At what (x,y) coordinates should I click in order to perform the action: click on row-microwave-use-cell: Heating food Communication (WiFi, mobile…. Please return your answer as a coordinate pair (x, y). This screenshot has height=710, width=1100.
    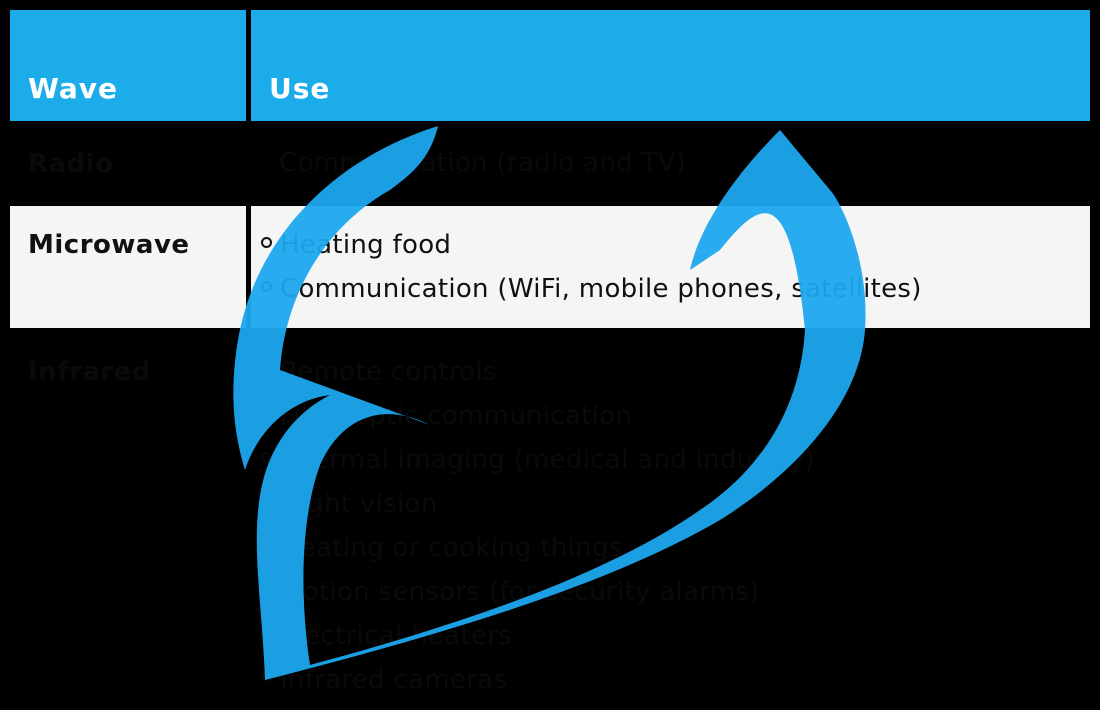
    Looking at the image, I should click on (670, 267).